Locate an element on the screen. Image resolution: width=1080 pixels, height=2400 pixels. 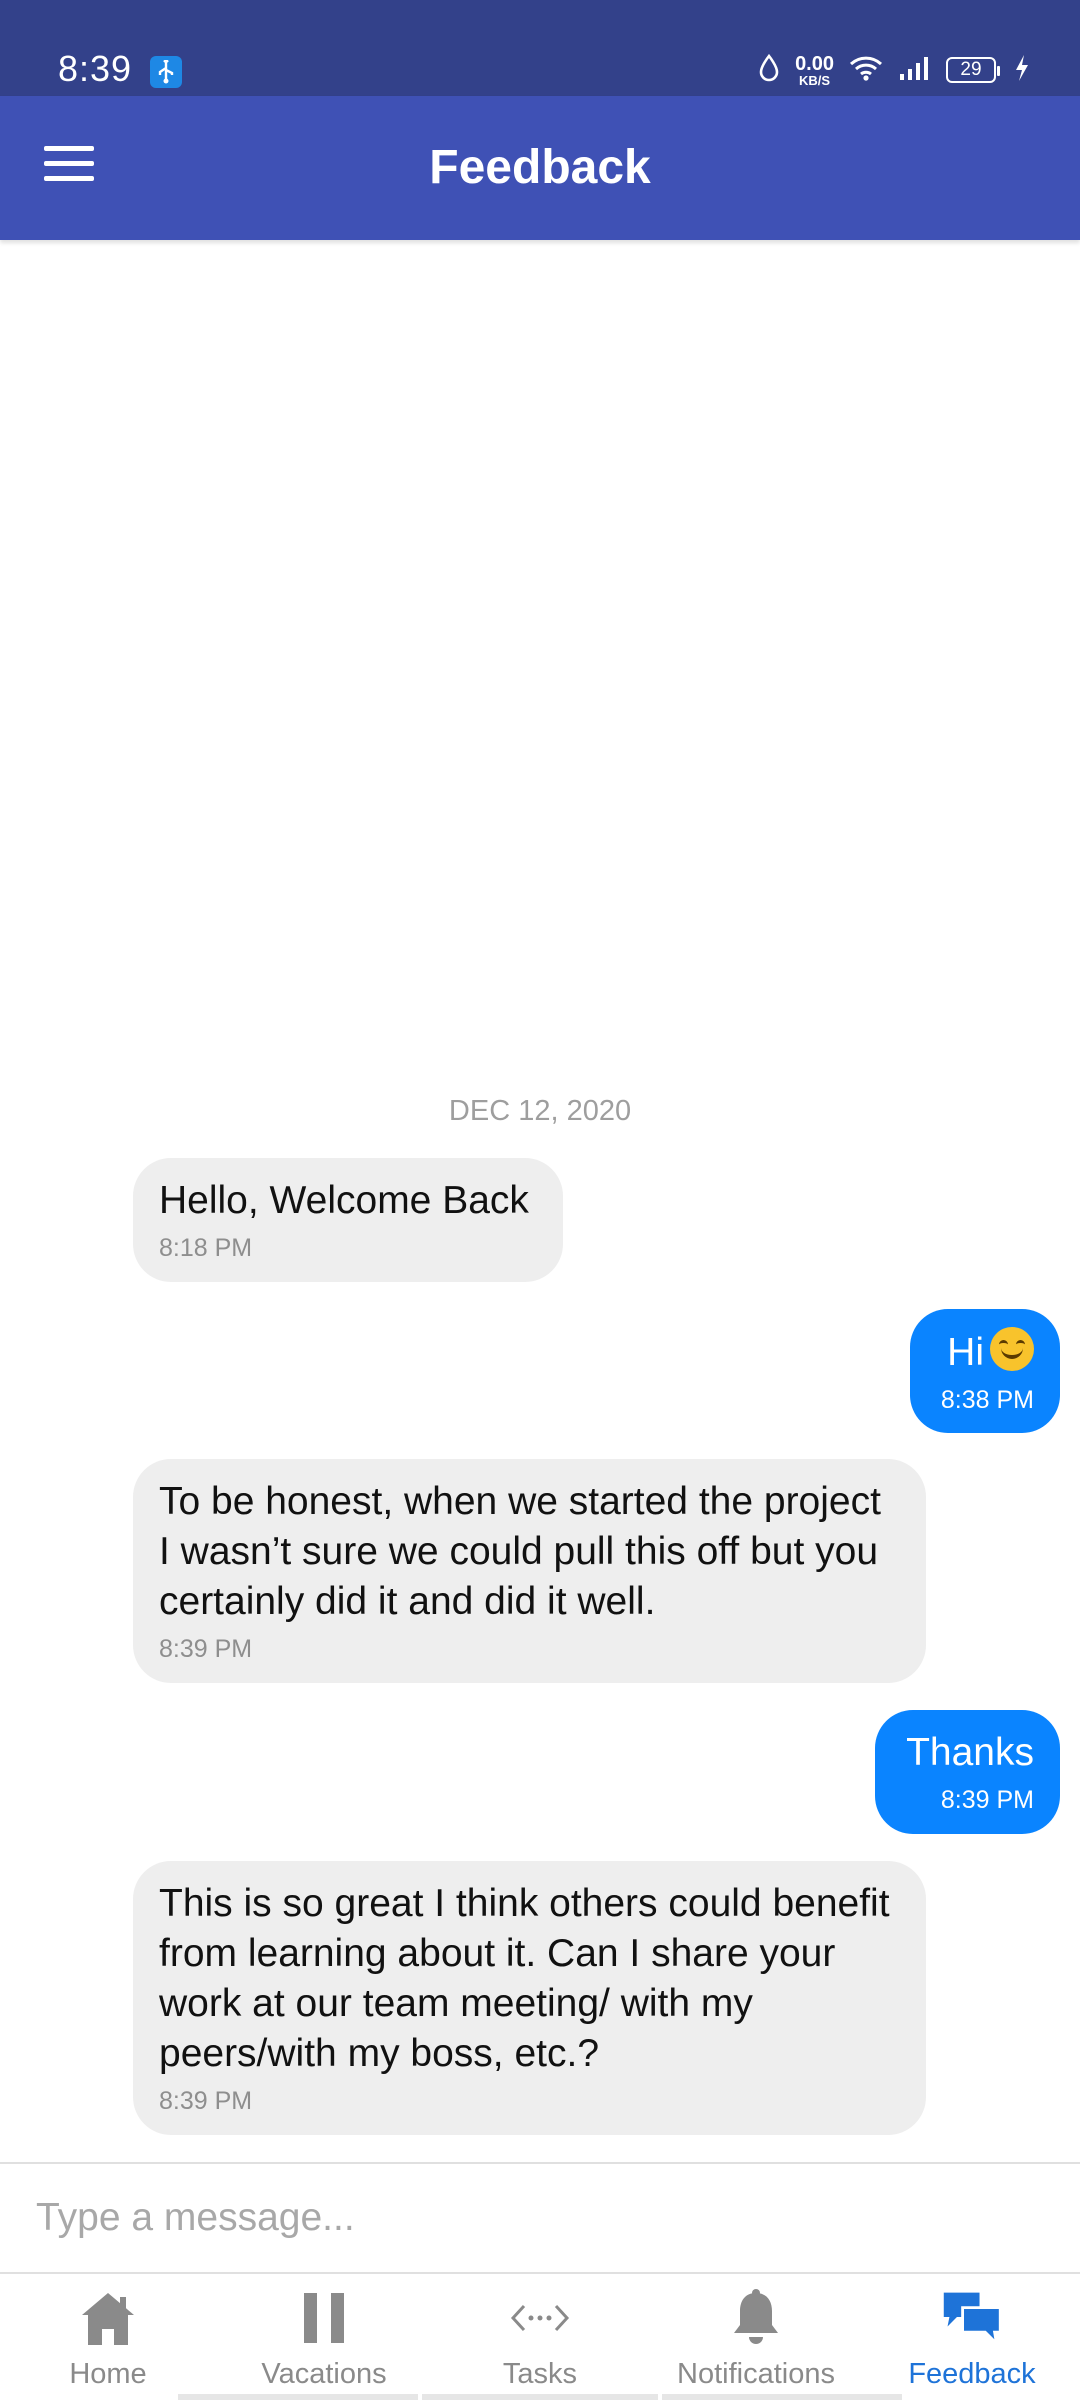
nav-label: Home is located at coordinates (108, 2374).